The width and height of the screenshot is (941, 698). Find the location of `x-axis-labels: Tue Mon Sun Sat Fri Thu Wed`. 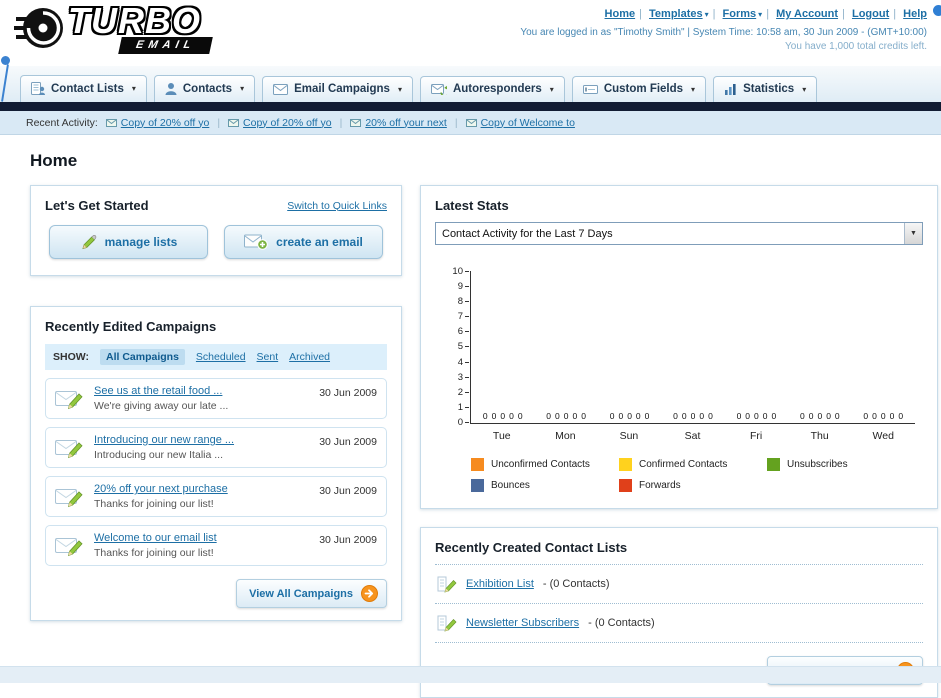

x-axis-labels: Tue Mon Sun Sat Fri Thu Wed is located at coordinates (692, 436).